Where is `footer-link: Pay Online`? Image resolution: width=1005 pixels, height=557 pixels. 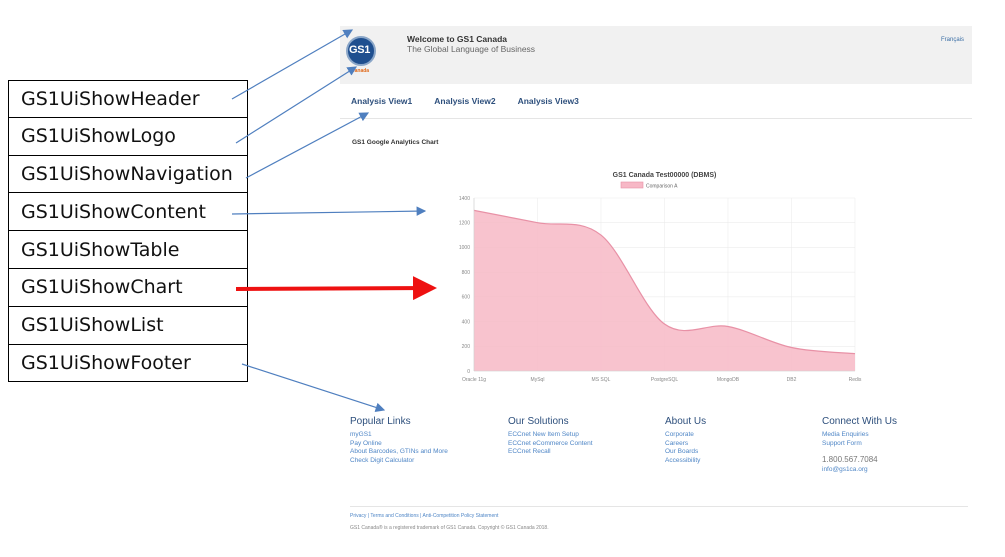 footer-link: Pay Online is located at coordinates (399, 444).